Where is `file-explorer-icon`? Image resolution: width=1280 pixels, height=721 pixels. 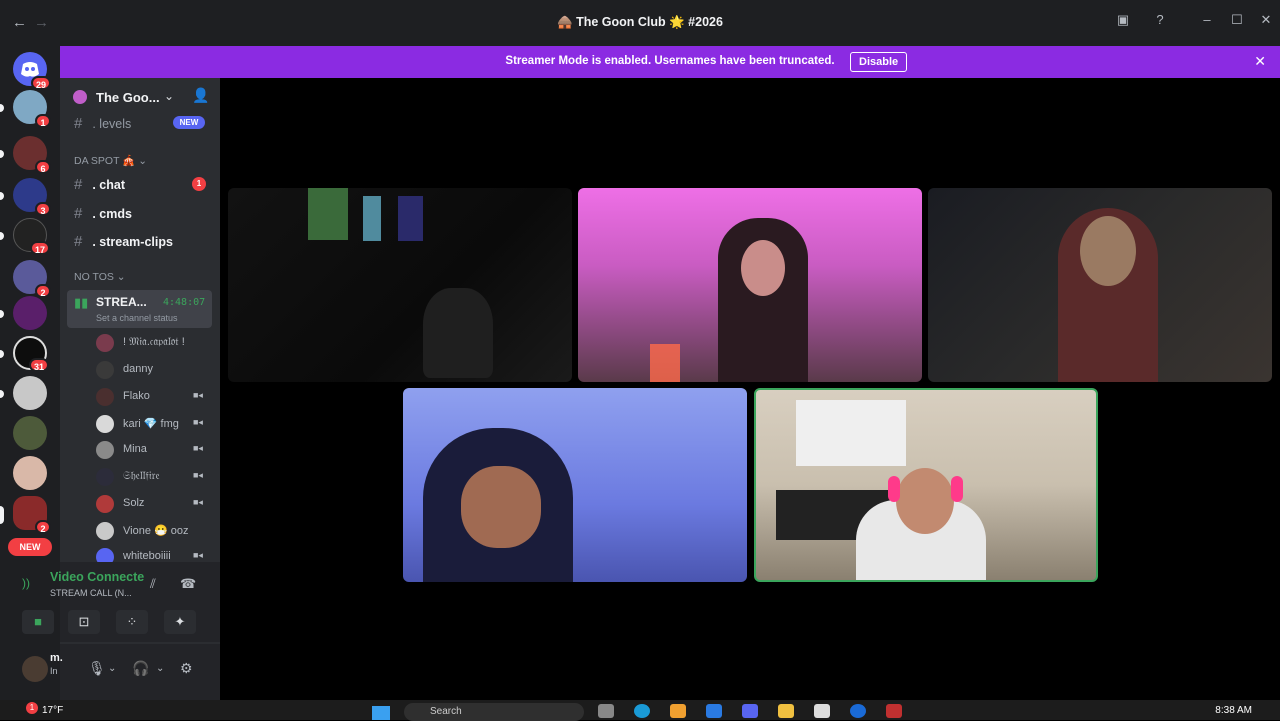 file-explorer-icon is located at coordinates (786, 711).